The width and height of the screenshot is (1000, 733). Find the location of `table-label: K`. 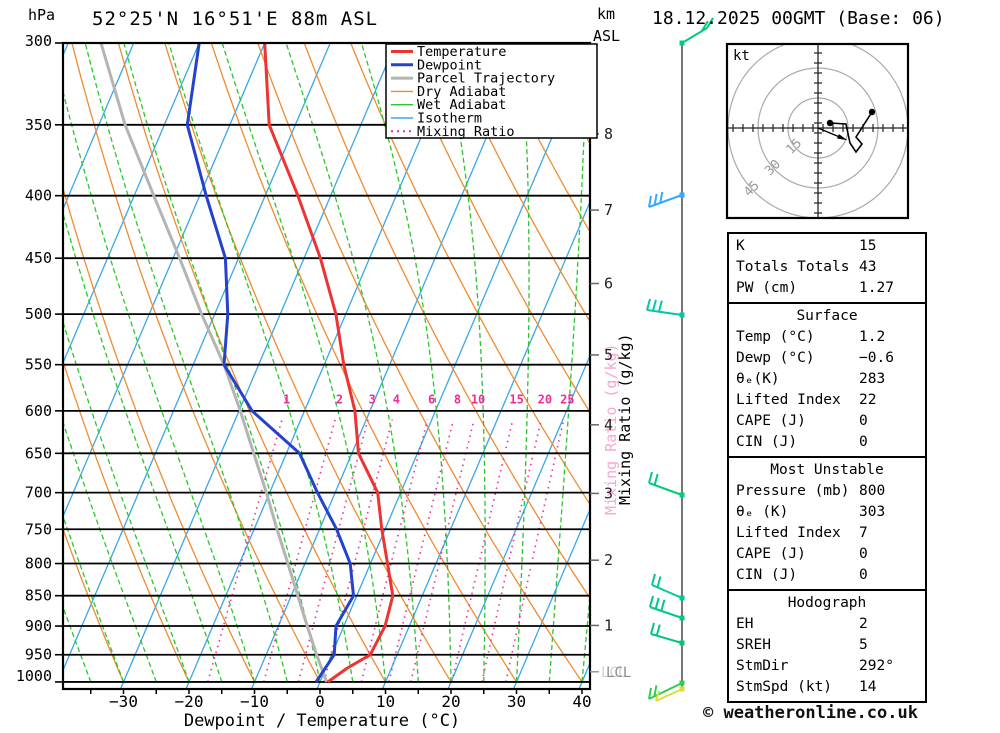

table-label: K is located at coordinates (740, 246).